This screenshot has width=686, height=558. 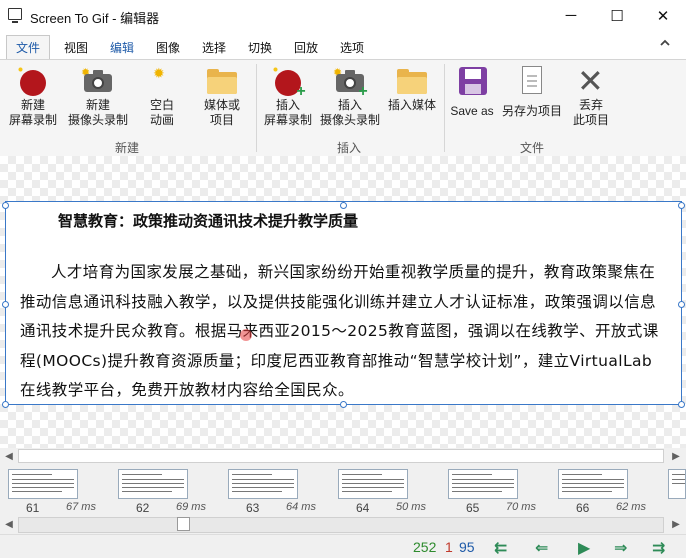 I want to click on close-button: ✕, so click(x=663, y=15).